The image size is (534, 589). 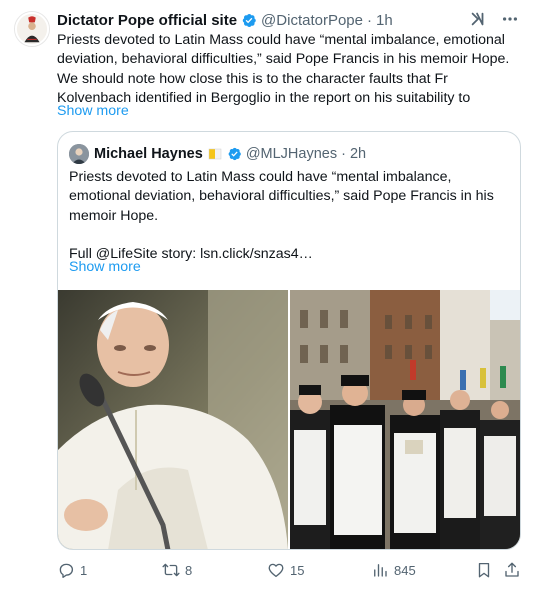 What do you see at coordinates (297, 570) in the screenshot?
I see `like-count: 15` at bounding box center [297, 570].